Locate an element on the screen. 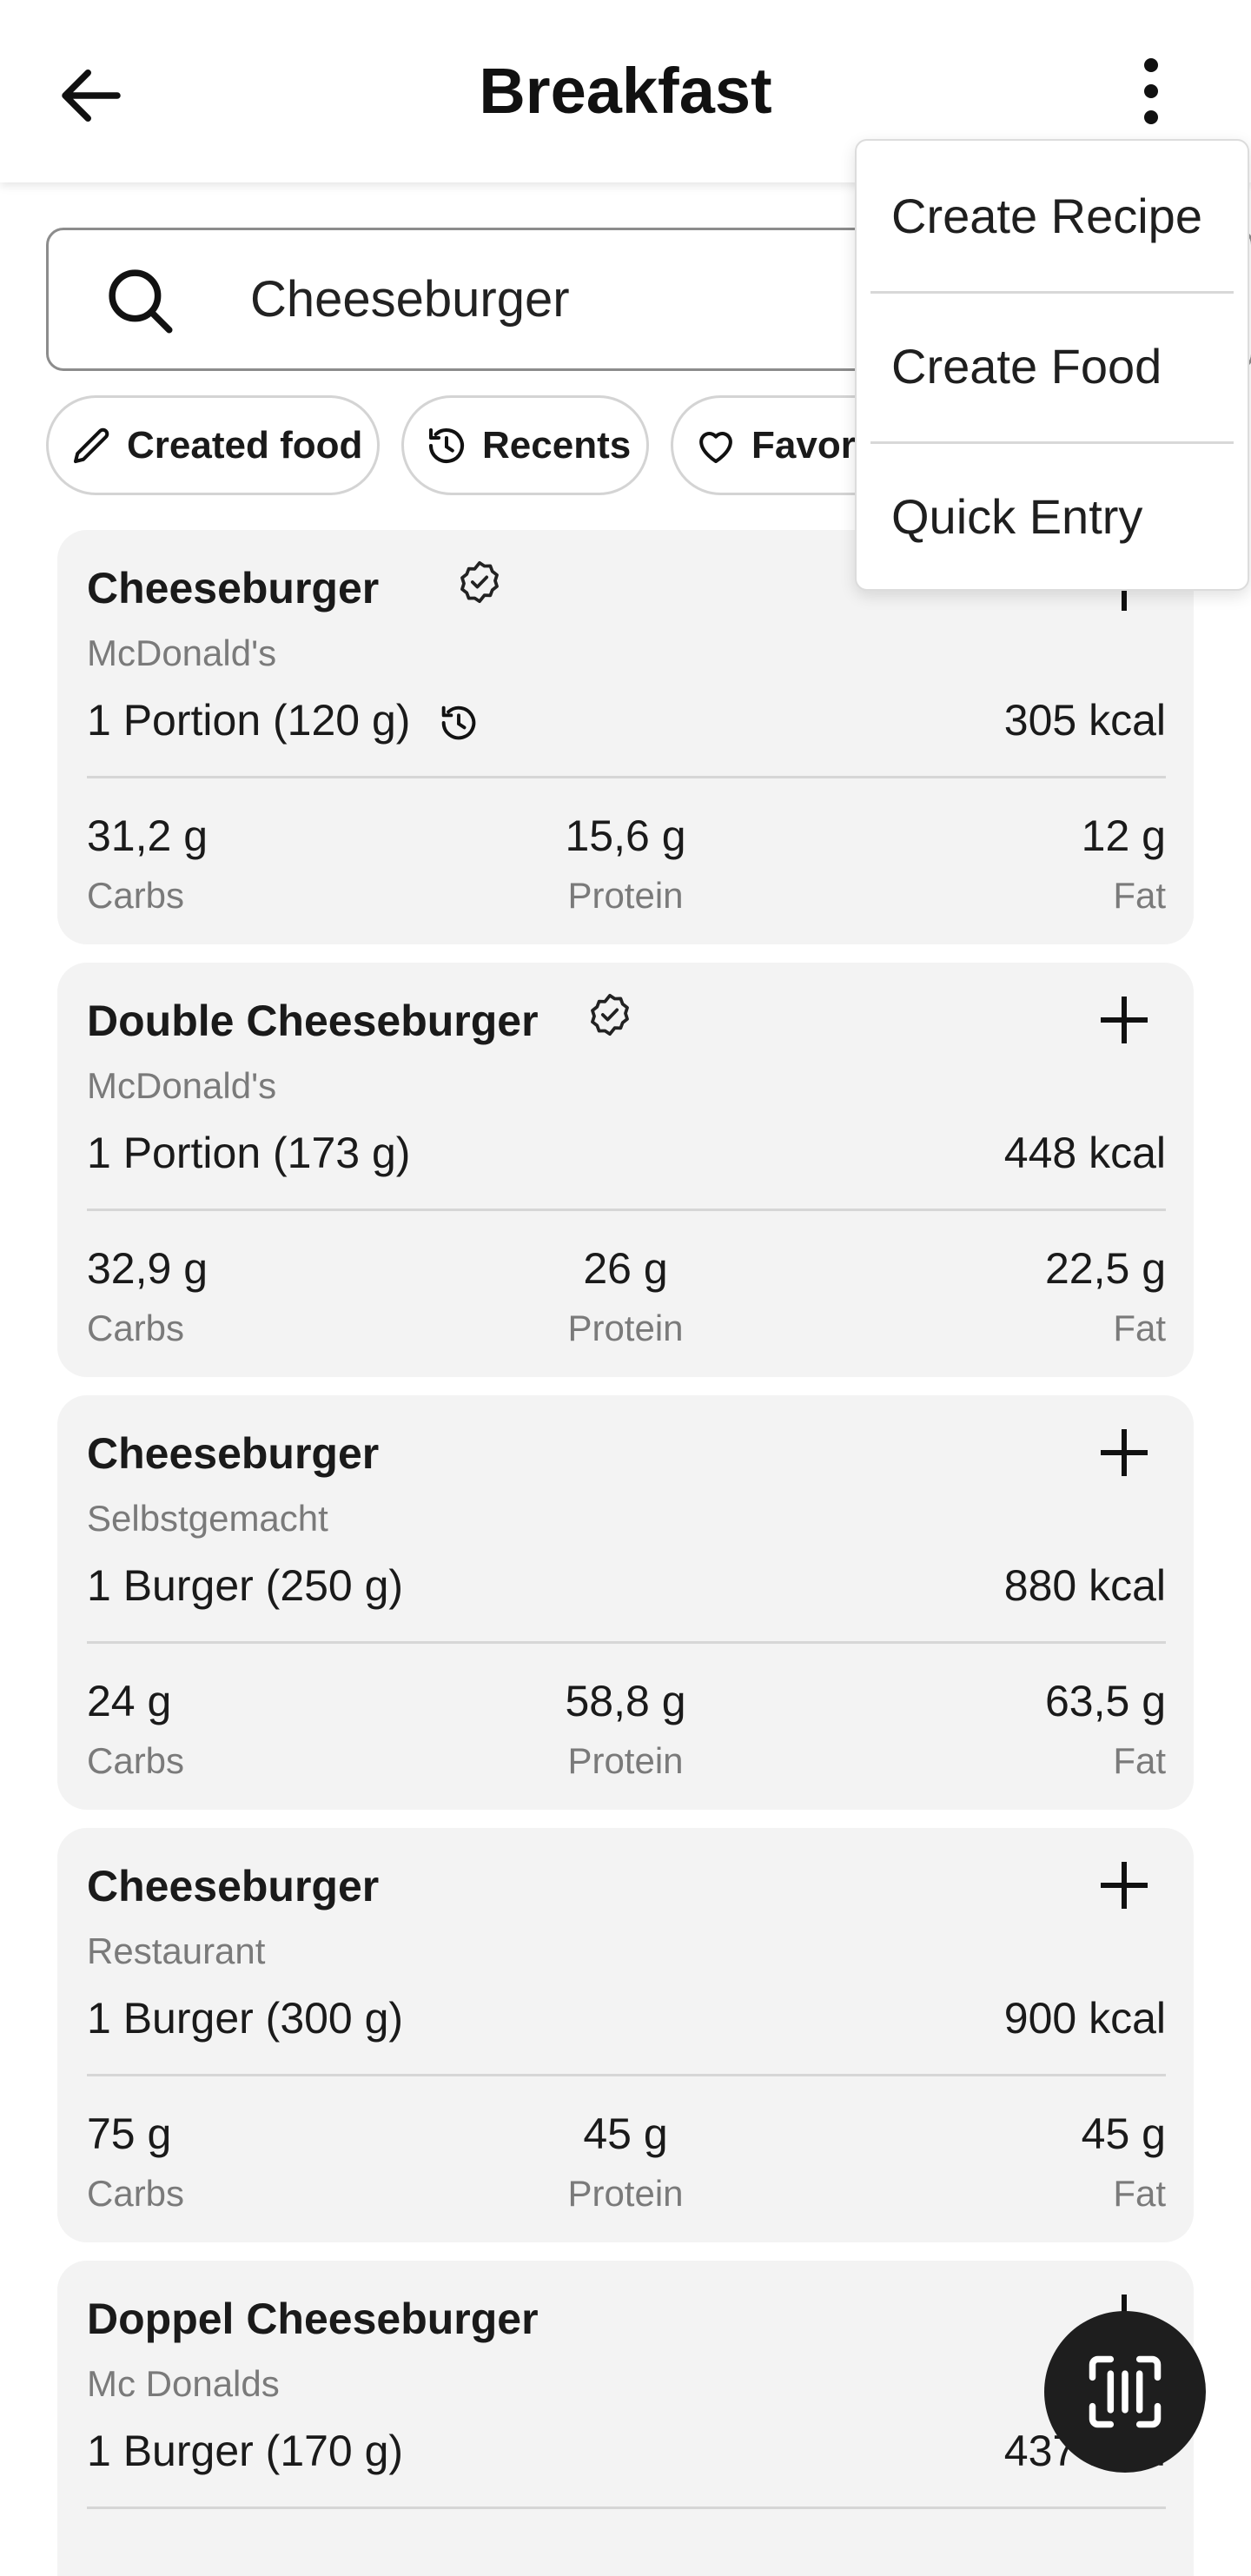  more-options-button is located at coordinates (1151, 91).